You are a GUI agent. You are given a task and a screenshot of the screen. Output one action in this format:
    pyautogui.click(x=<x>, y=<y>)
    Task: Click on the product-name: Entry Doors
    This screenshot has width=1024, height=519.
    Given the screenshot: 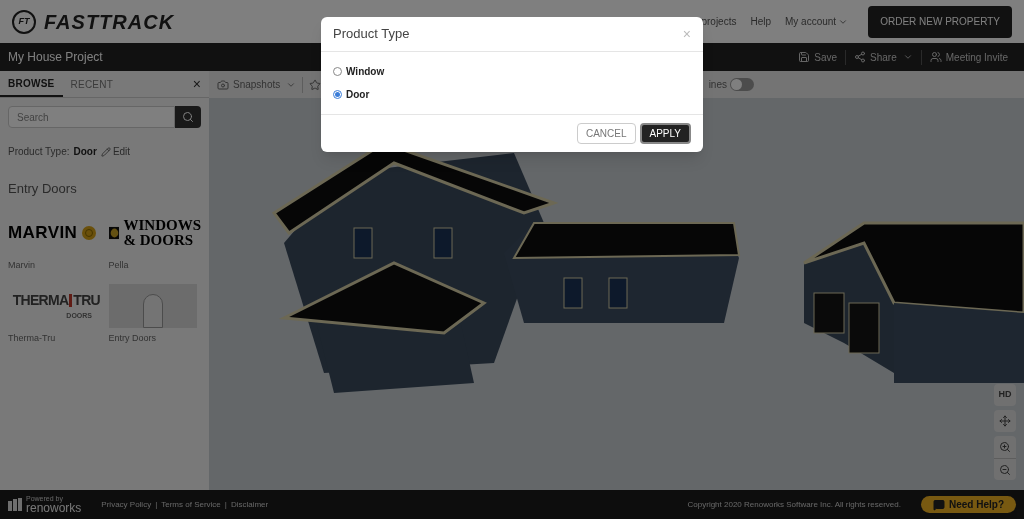 What is the action you would take?
    pyautogui.click(x=132, y=338)
    